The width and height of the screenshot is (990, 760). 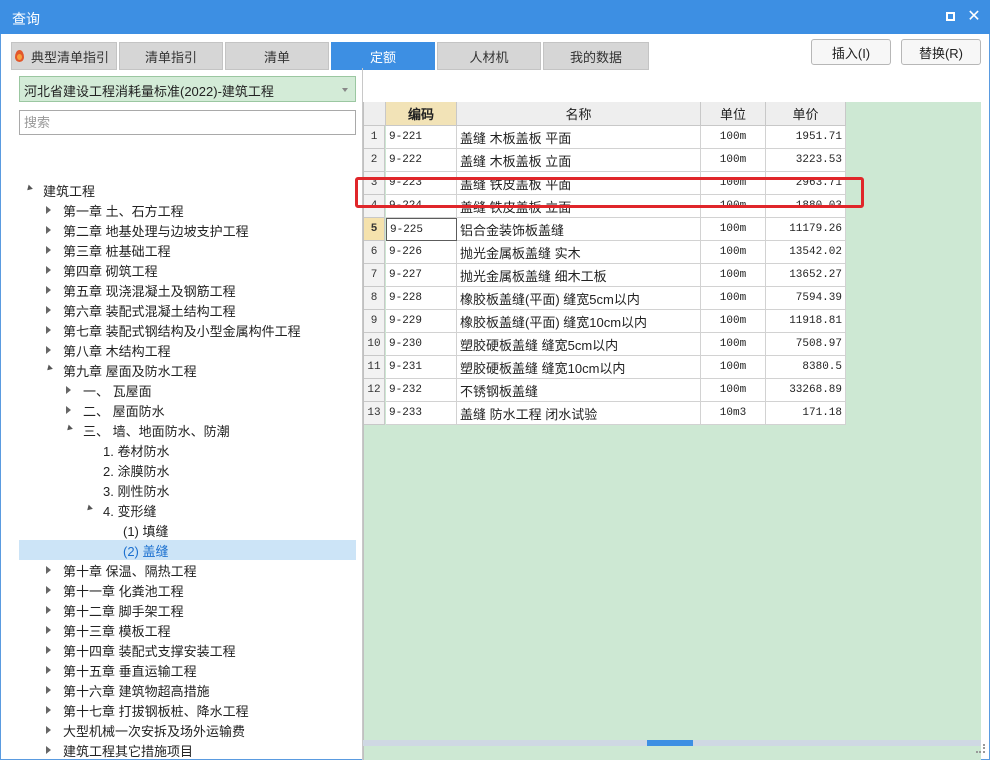 What do you see at coordinates (579, 229) in the screenshot?
I see `cell-name: 铝合金装饰板盖缝` at bounding box center [579, 229].